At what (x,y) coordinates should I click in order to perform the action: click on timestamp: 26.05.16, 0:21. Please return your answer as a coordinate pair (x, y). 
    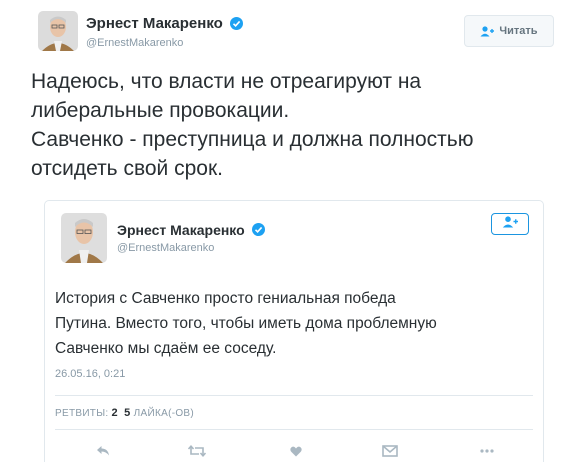
    Looking at the image, I should click on (90, 374).